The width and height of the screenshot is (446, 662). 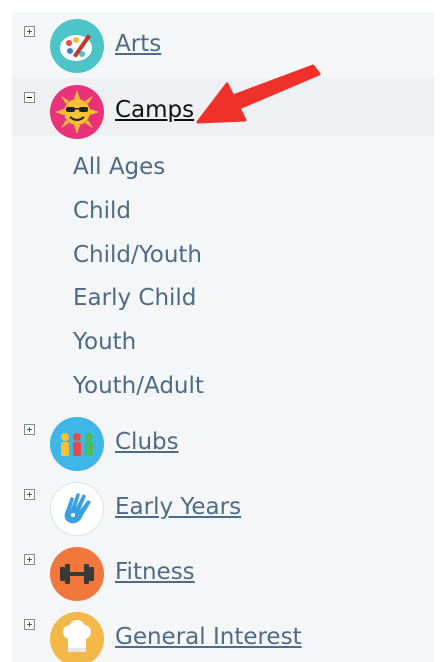 I want to click on chef-hat-icon, so click(x=77, y=637).